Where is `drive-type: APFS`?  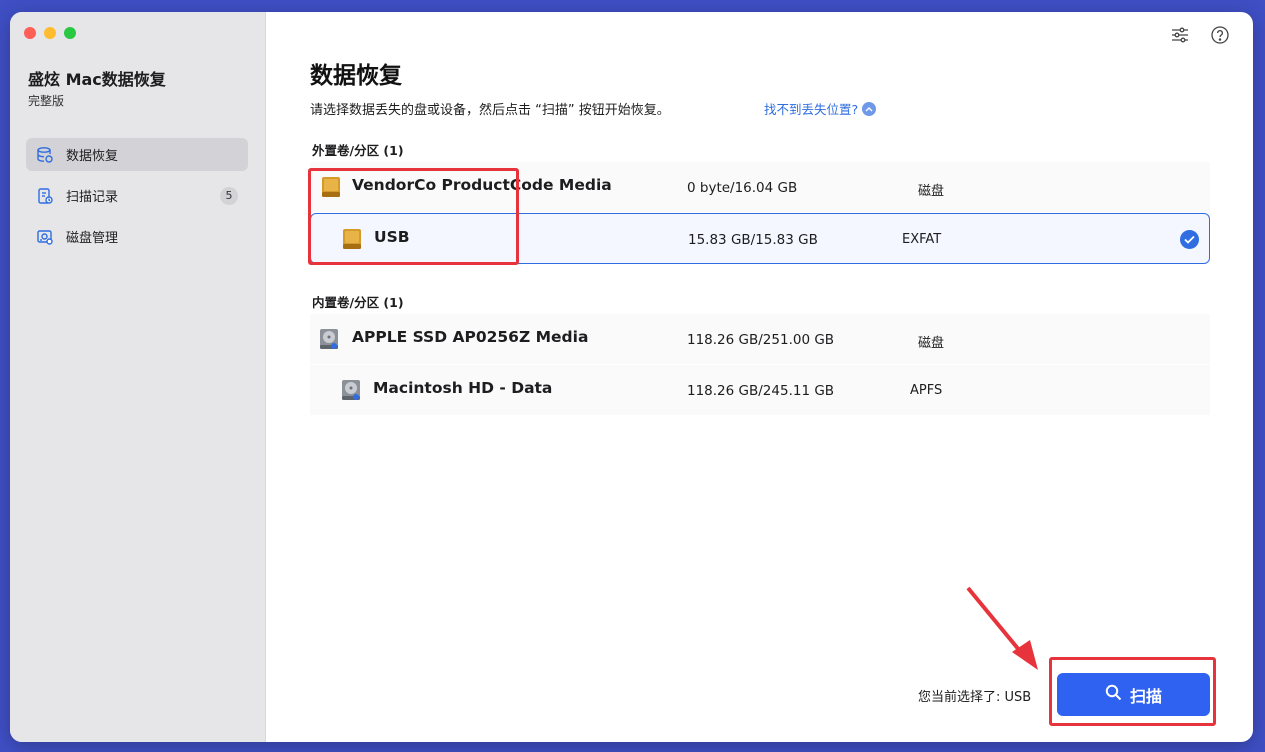 drive-type: APFS is located at coordinates (926, 390).